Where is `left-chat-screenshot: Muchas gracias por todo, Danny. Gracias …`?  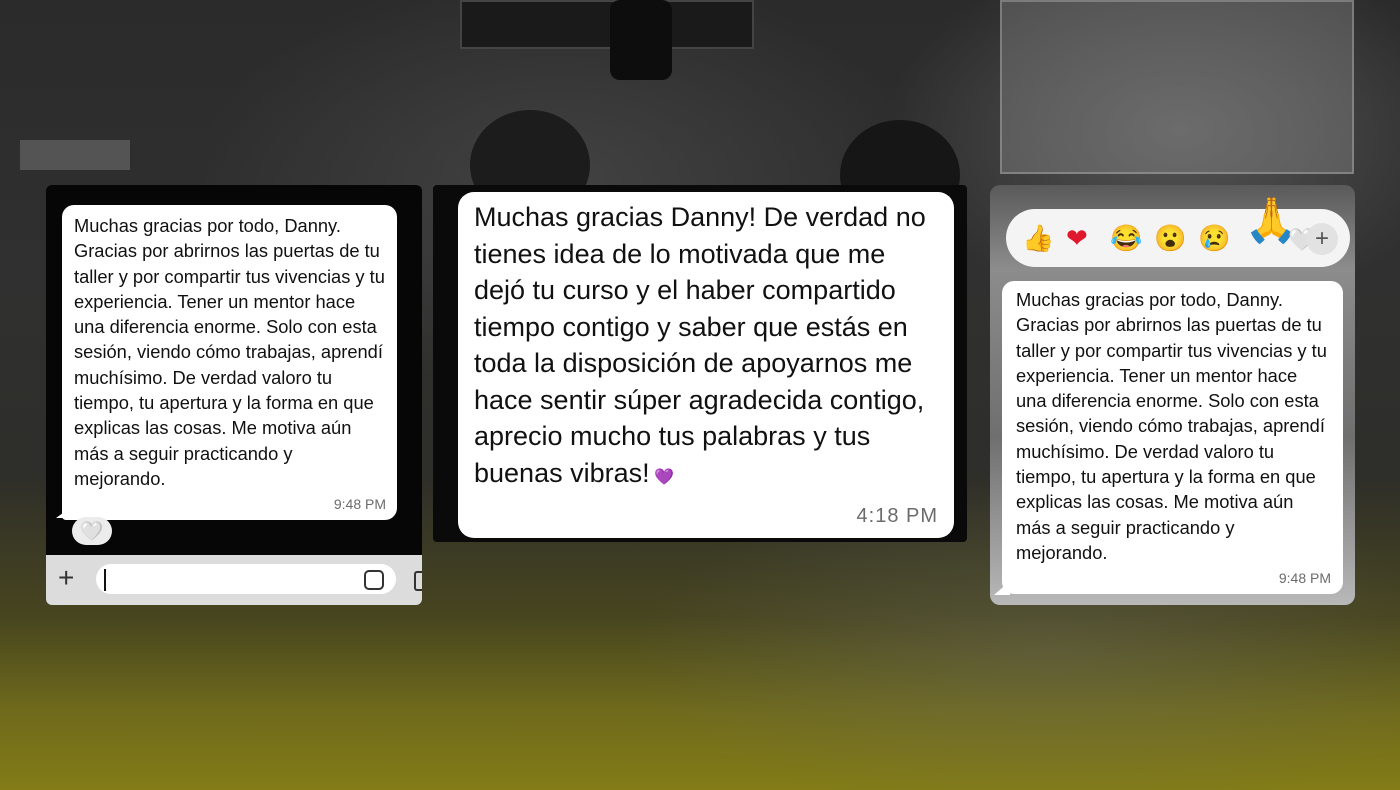
left-chat-screenshot: Muchas gracias por todo, Danny. Gracias … is located at coordinates (234, 395).